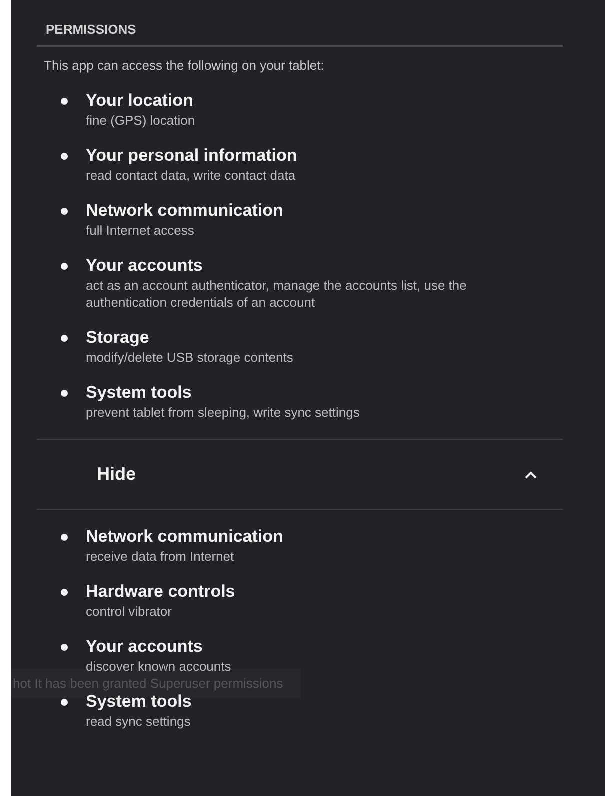 This screenshot has height=796, width=605. What do you see at coordinates (300, 474) in the screenshot?
I see `hide-toggle: Hide` at bounding box center [300, 474].